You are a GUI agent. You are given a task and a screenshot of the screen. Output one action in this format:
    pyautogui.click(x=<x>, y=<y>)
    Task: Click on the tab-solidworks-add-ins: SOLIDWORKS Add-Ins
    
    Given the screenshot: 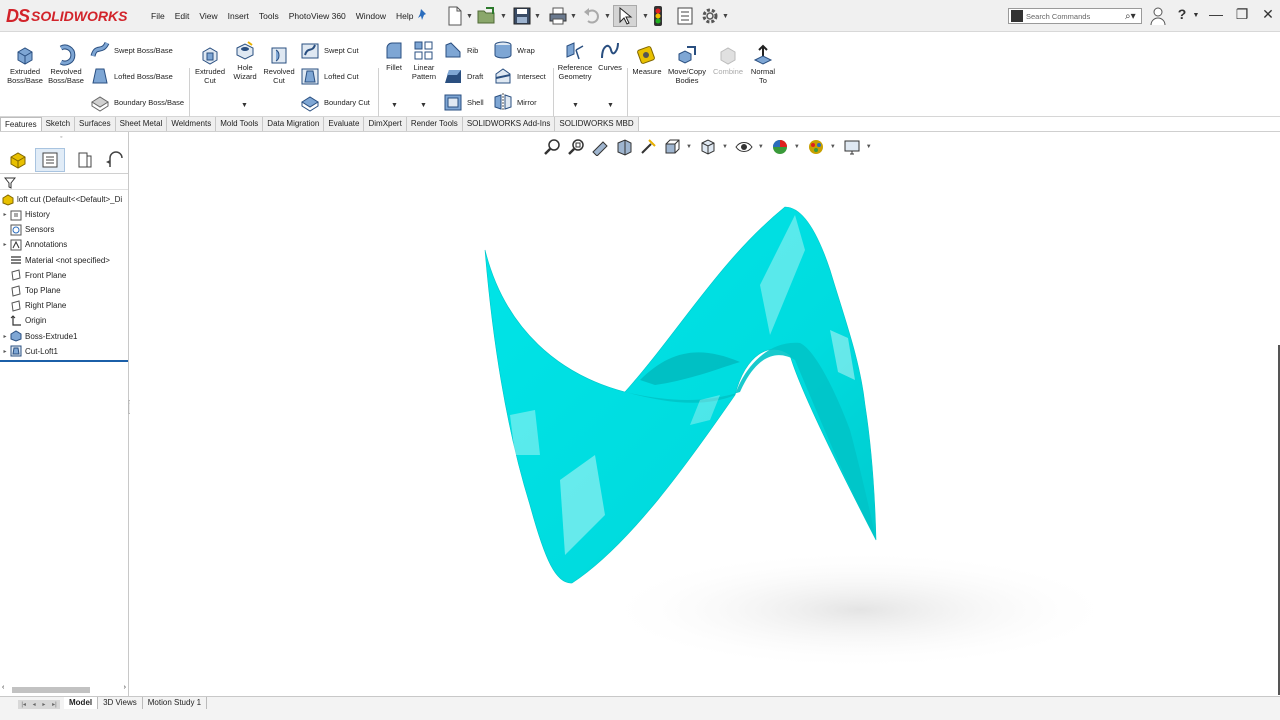 What is the action you would take?
    pyautogui.click(x=509, y=124)
    